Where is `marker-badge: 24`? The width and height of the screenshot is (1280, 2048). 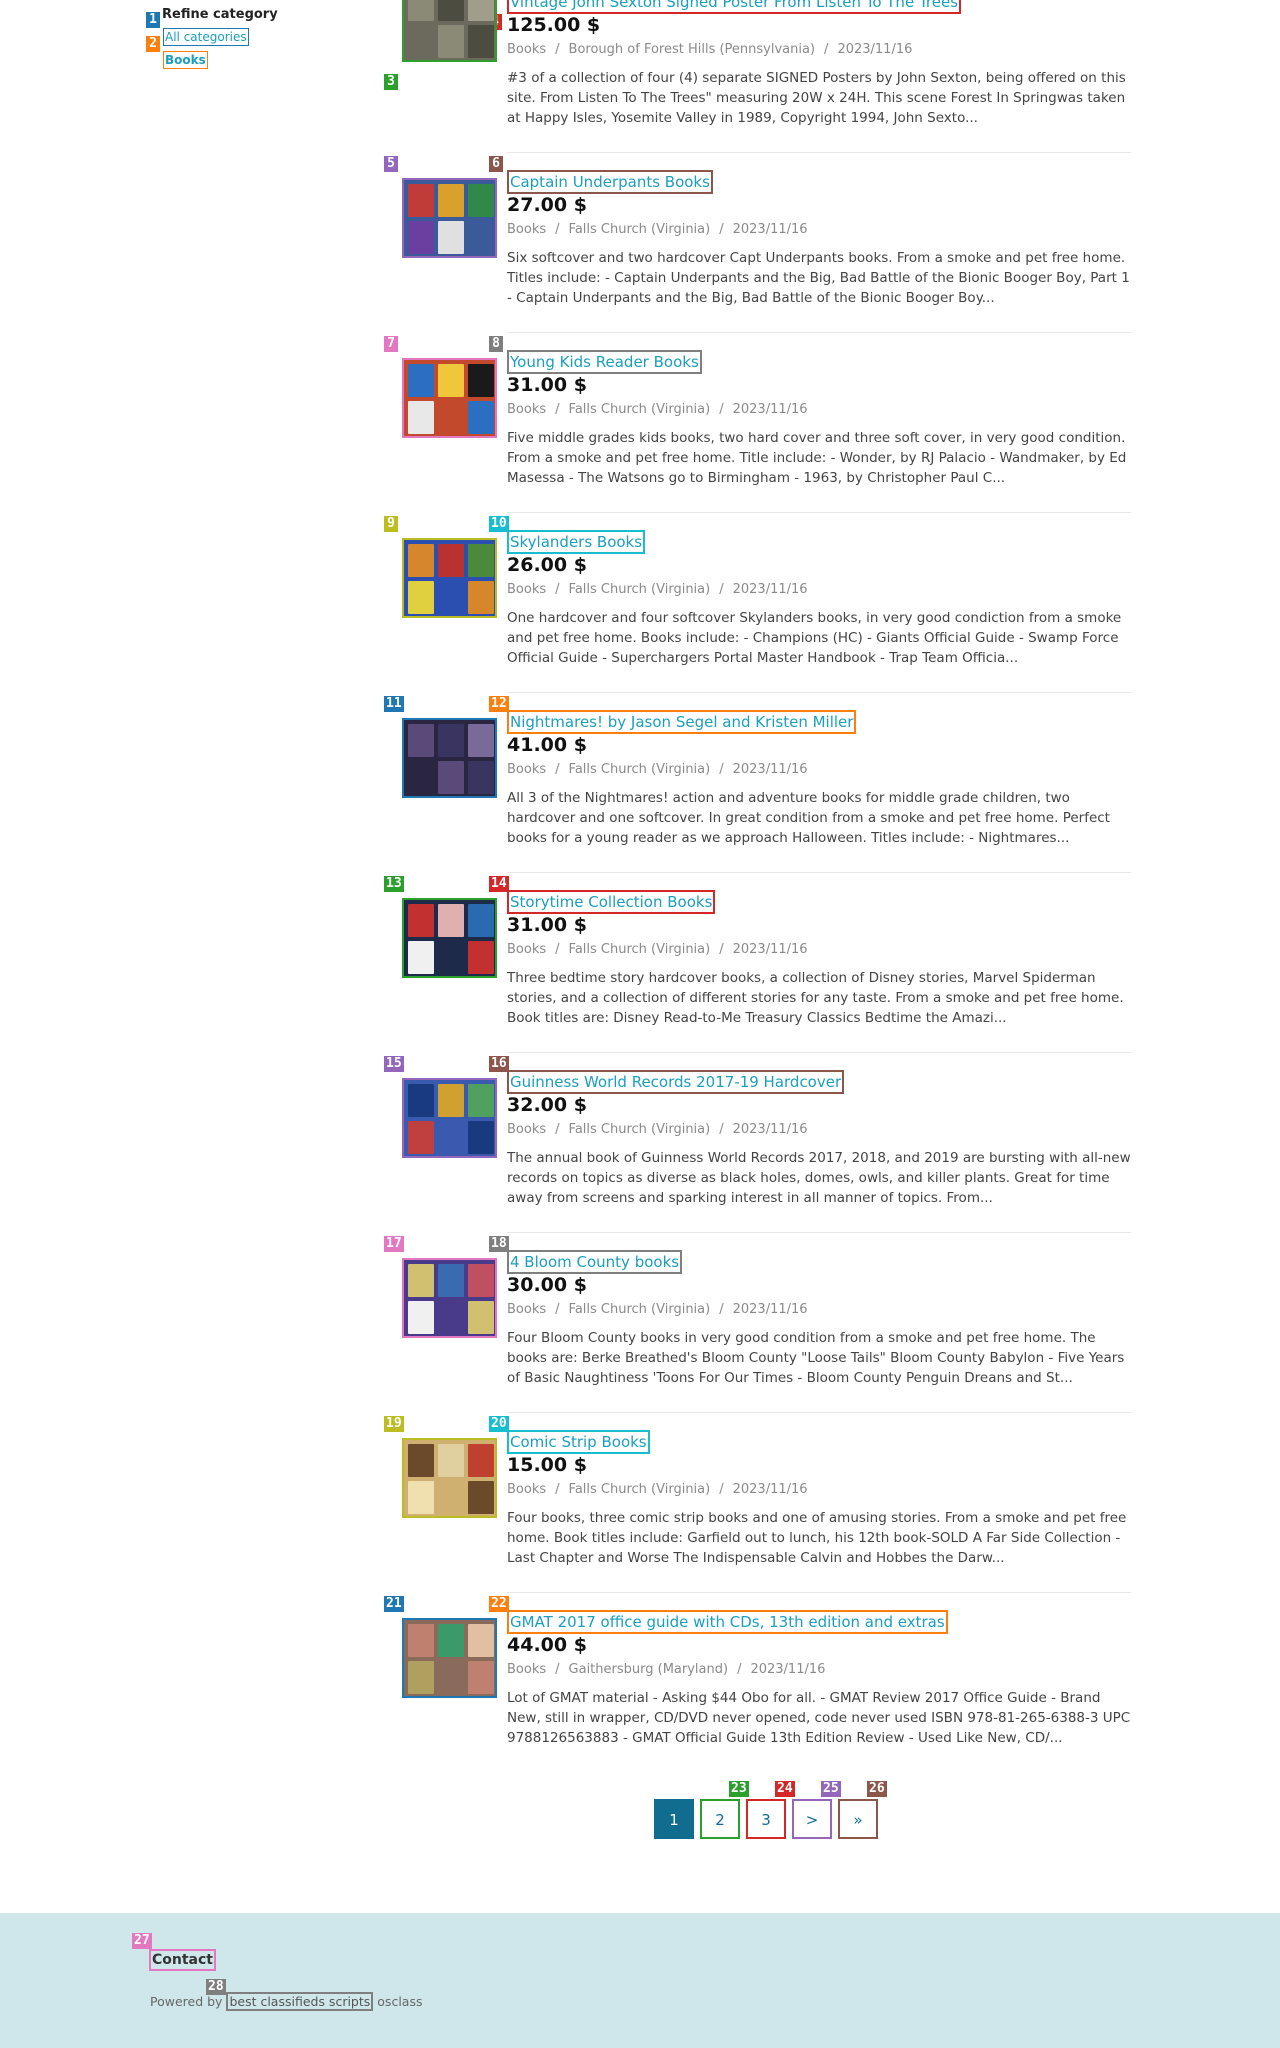
marker-badge: 24 is located at coordinates (785, 1789).